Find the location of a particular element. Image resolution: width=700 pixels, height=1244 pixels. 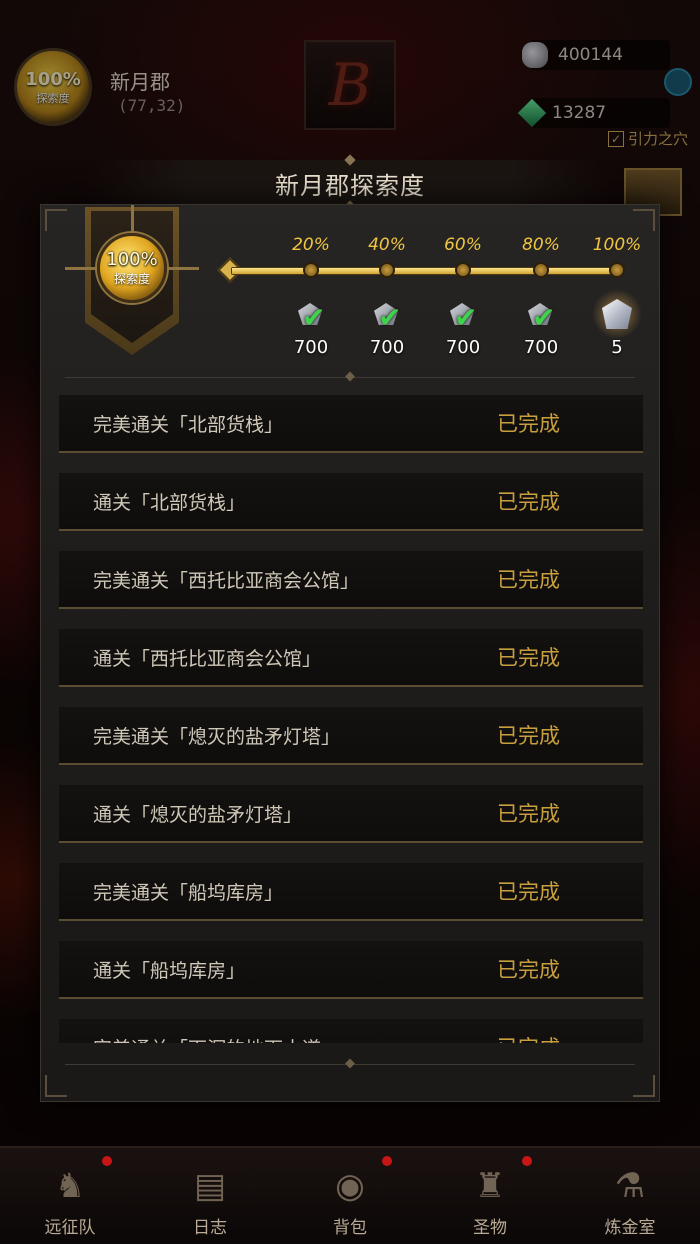

task-name: 完美通关「下沉的地下水道」 is located at coordinates (216, 1039).